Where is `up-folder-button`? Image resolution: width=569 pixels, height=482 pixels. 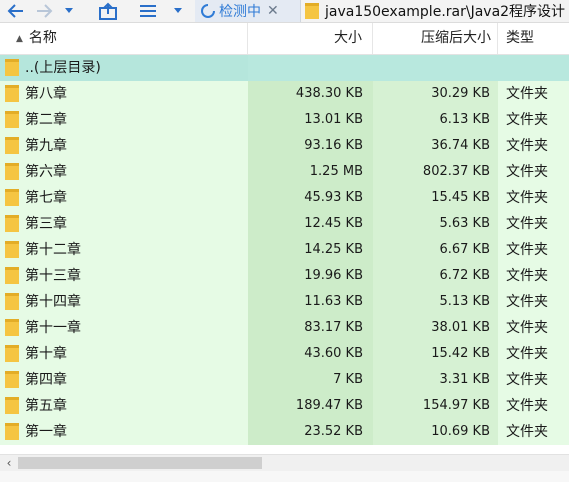 up-folder-button is located at coordinates (108, 11).